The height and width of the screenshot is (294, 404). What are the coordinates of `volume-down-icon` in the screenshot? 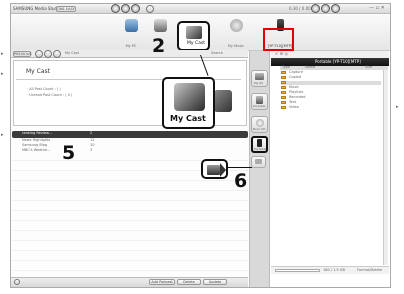 It's located at (315, 8).